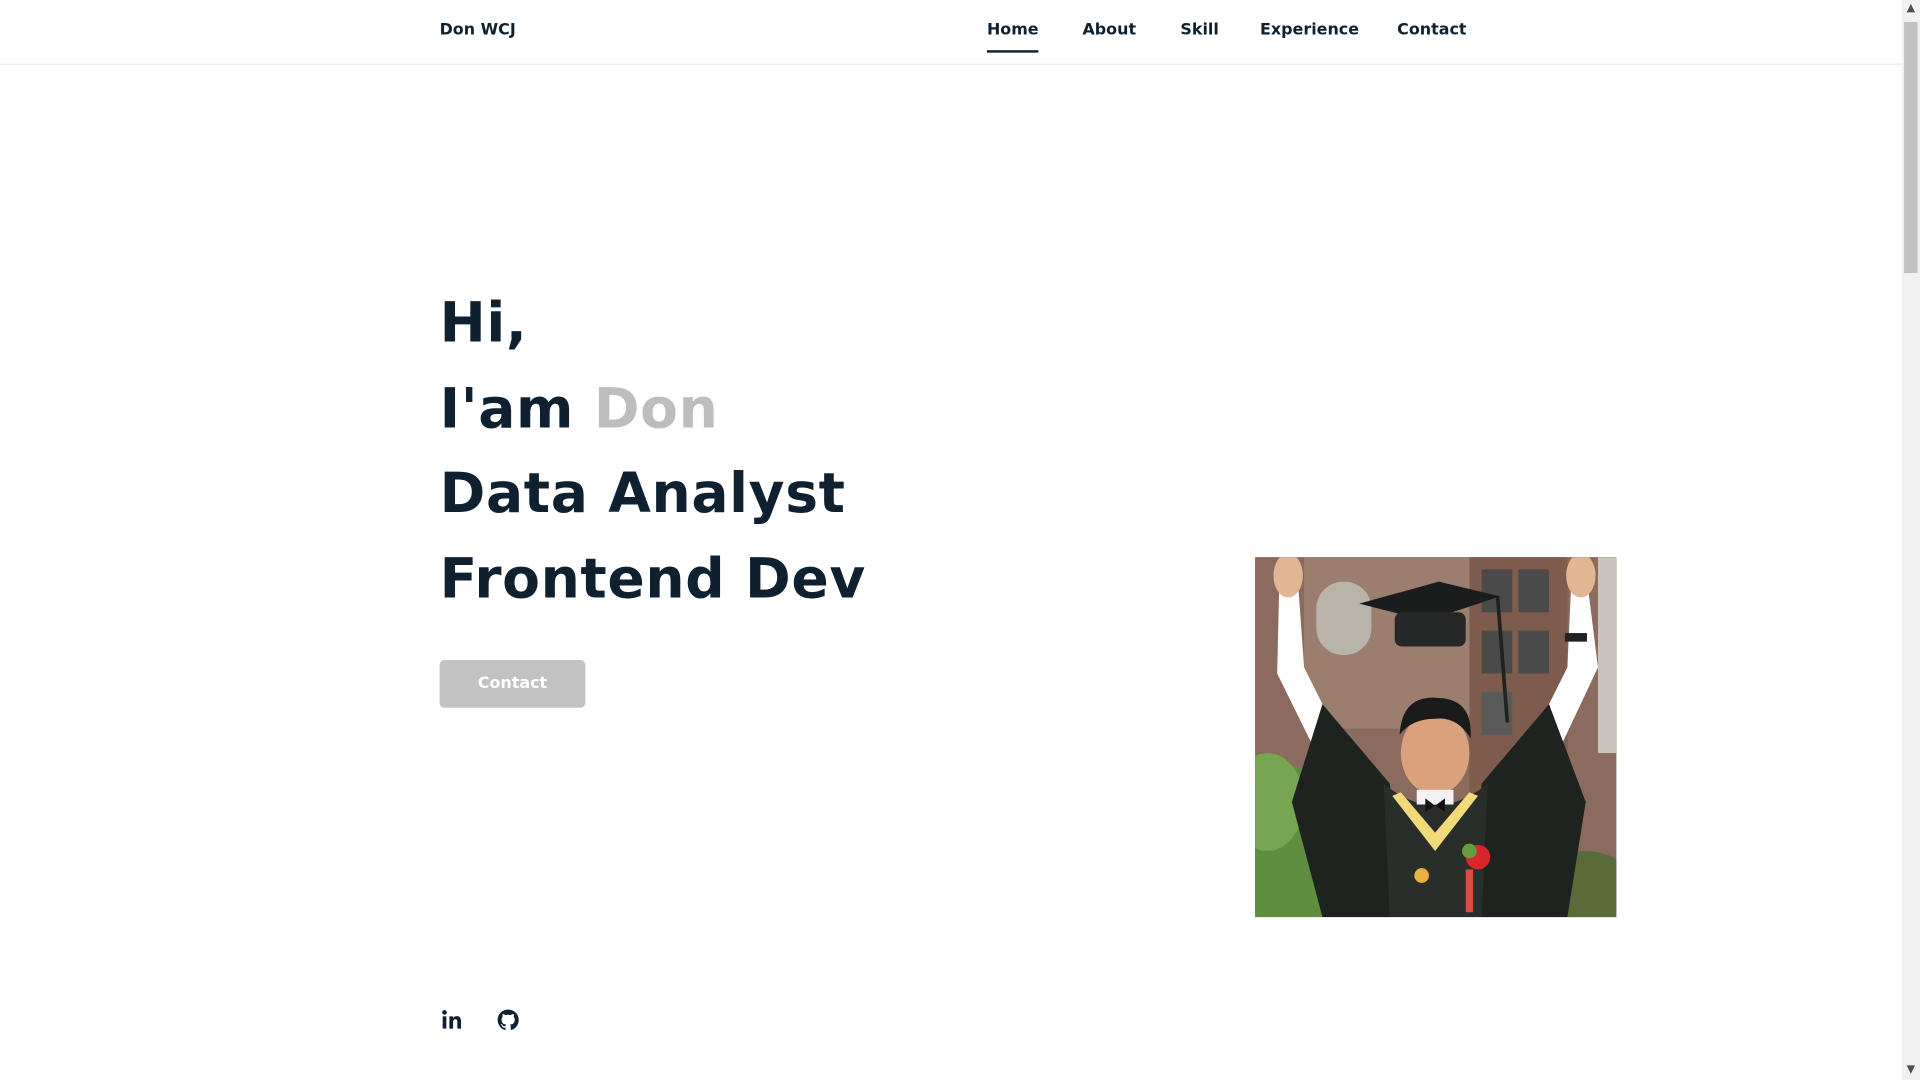 Image resolution: width=1920 pixels, height=1080 pixels. Describe the element at coordinates (1431, 30) in the screenshot. I see `nav-contact: Contact` at that location.